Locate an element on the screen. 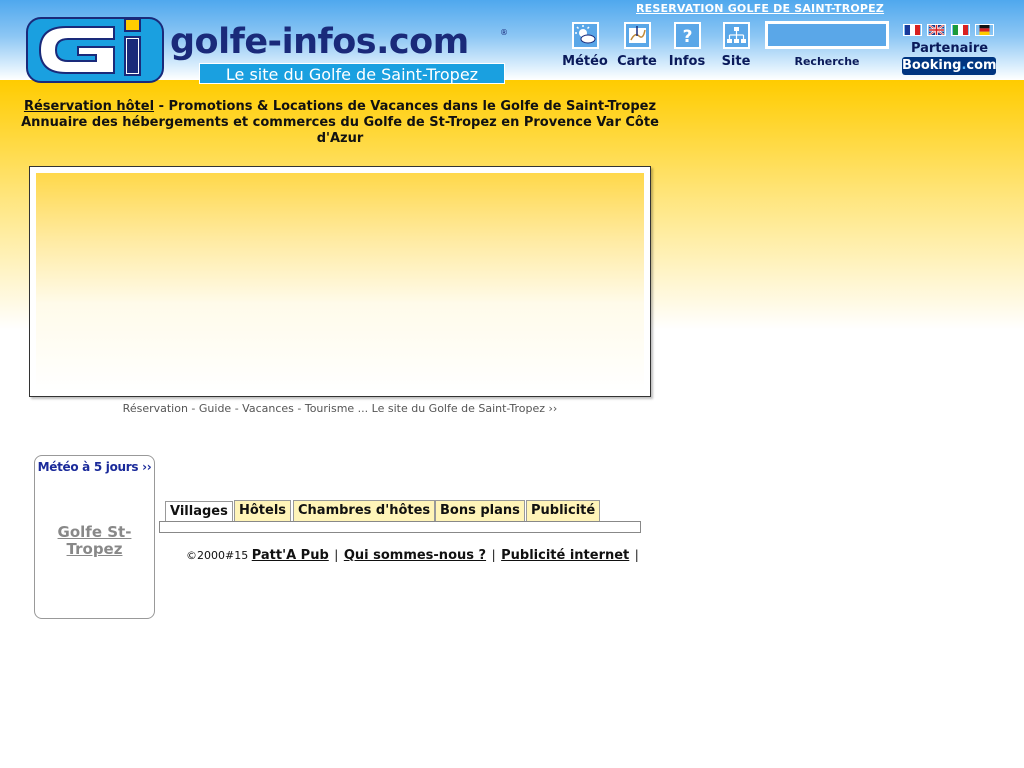 The width and height of the screenshot is (1024, 768). logo-name: golfe-infos.com is located at coordinates (319, 42).